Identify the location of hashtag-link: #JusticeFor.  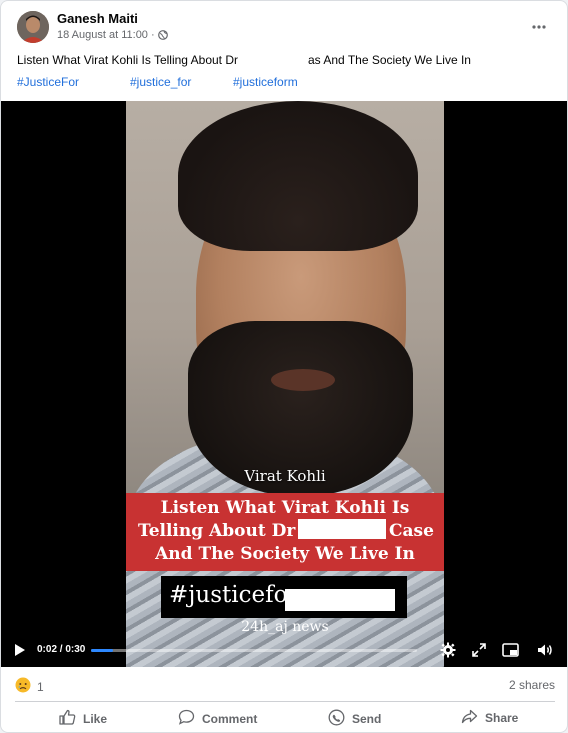
(48, 82).